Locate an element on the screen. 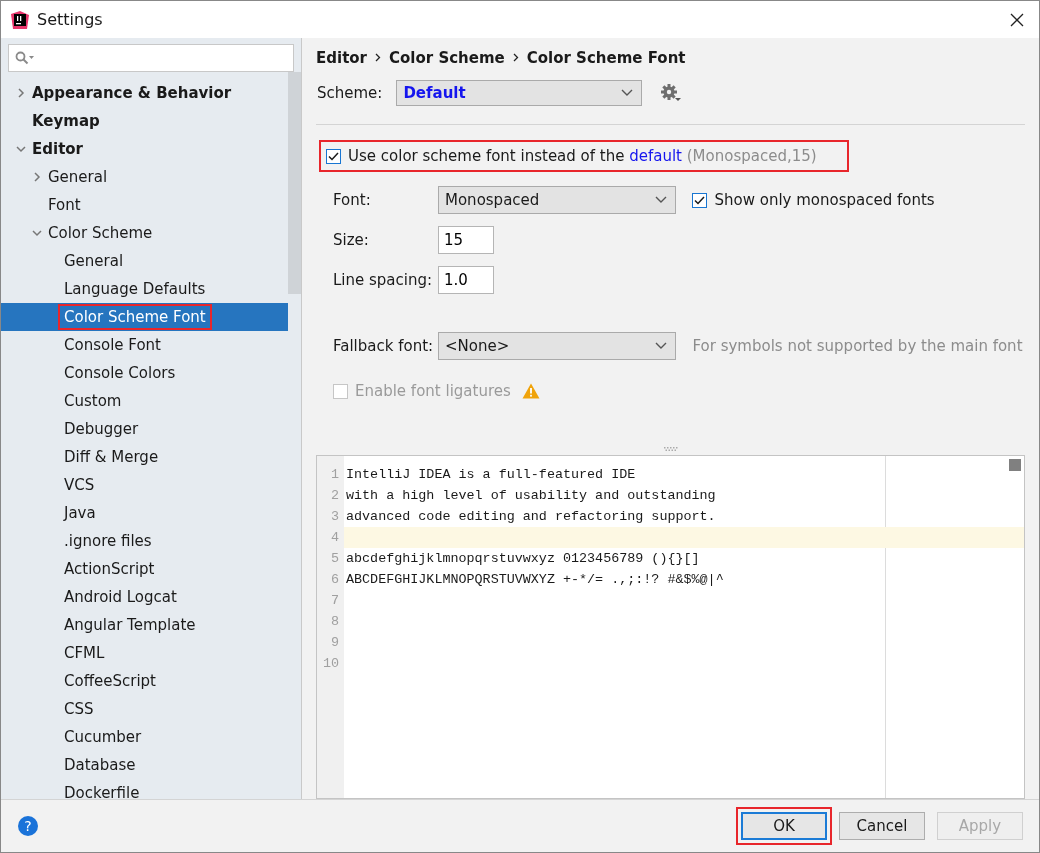  tree-item: Editor is located at coordinates (144, 149).